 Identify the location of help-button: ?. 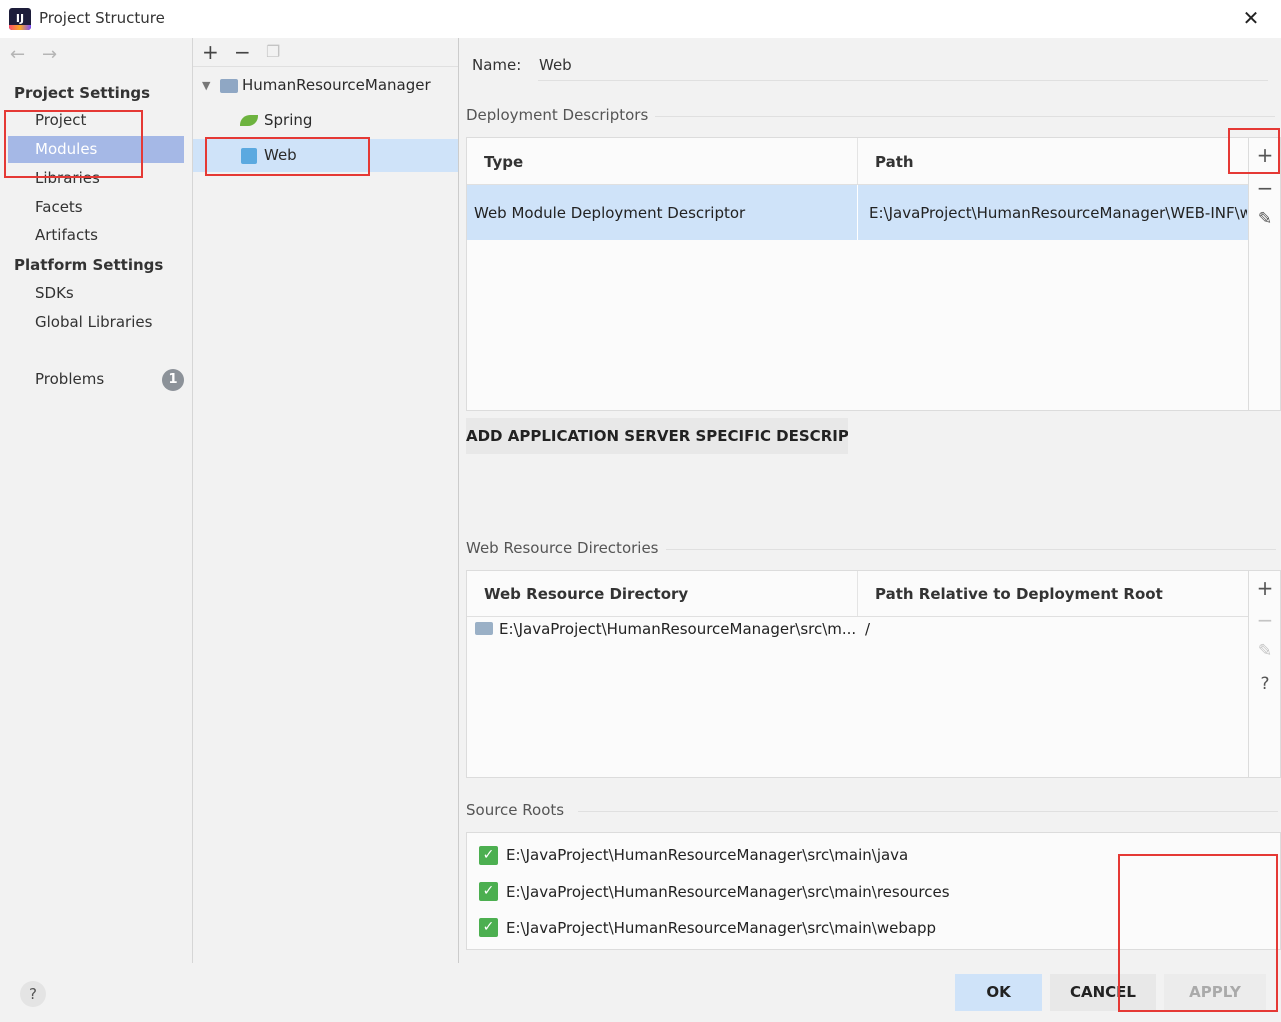
(33, 994).